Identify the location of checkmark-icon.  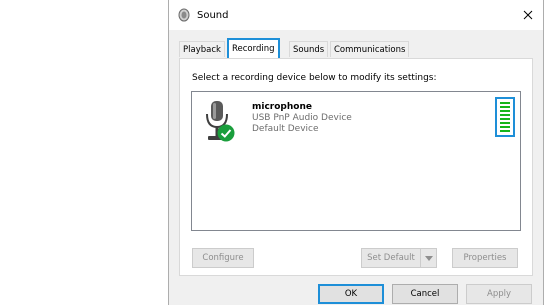
(226, 133).